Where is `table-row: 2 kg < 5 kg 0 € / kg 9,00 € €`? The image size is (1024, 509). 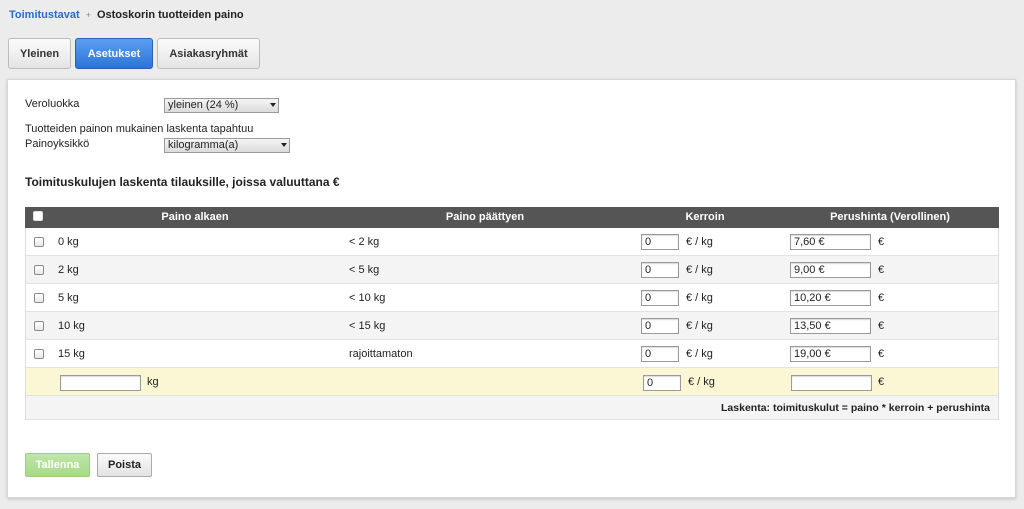 table-row: 2 kg < 5 kg 0 € / kg 9,00 € € is located at coordinates (512, 270).